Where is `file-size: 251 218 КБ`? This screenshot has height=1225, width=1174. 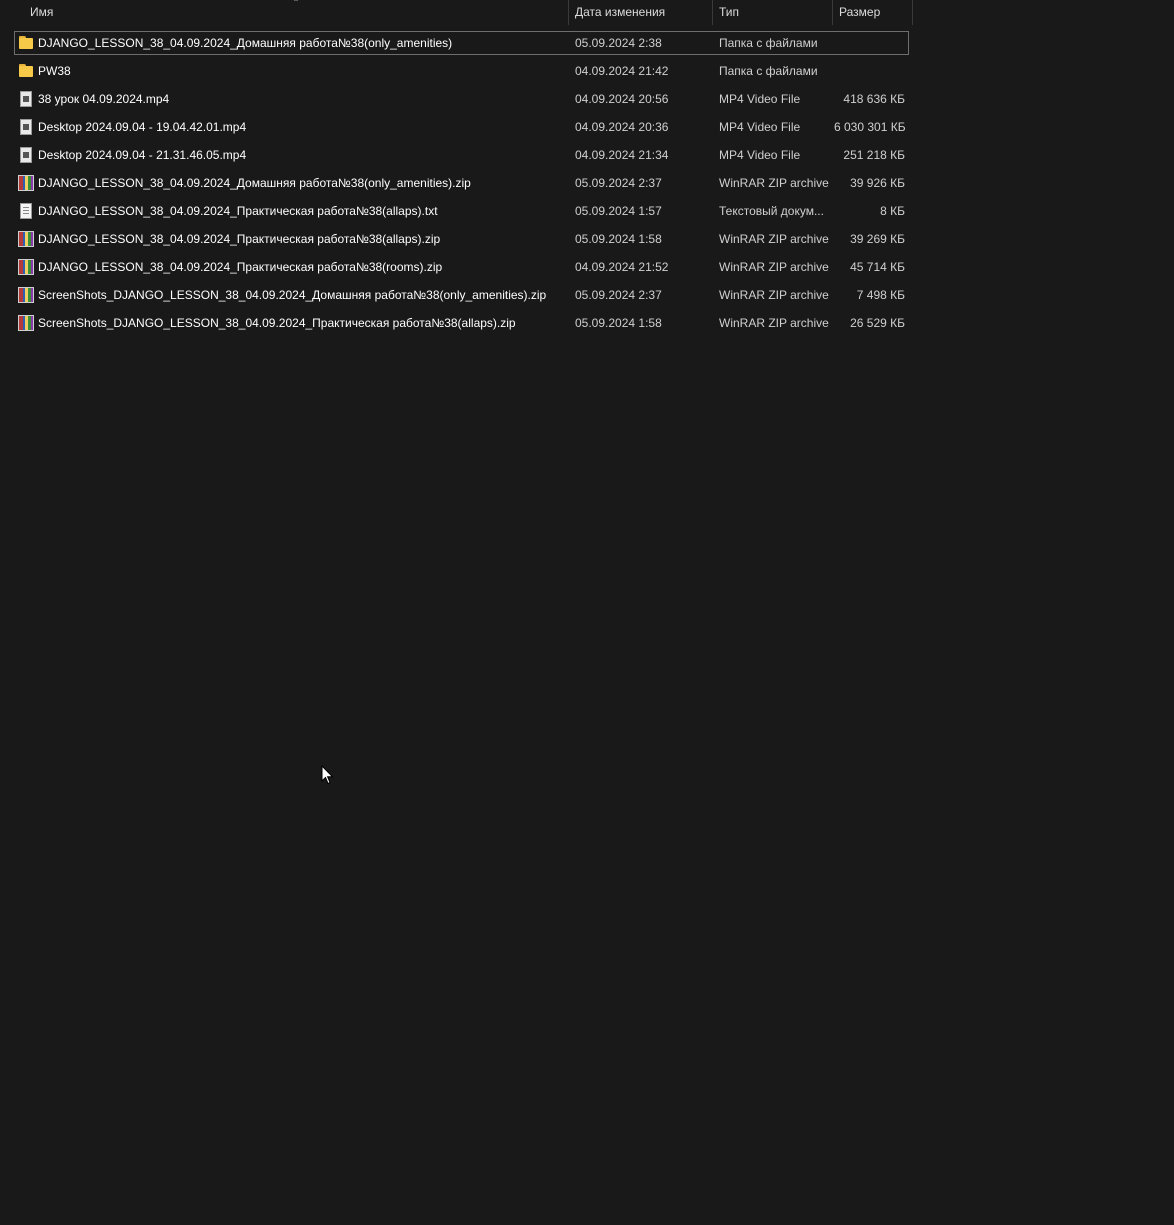 file-size: 251 218 КБ is located at coordinates (874, 155).